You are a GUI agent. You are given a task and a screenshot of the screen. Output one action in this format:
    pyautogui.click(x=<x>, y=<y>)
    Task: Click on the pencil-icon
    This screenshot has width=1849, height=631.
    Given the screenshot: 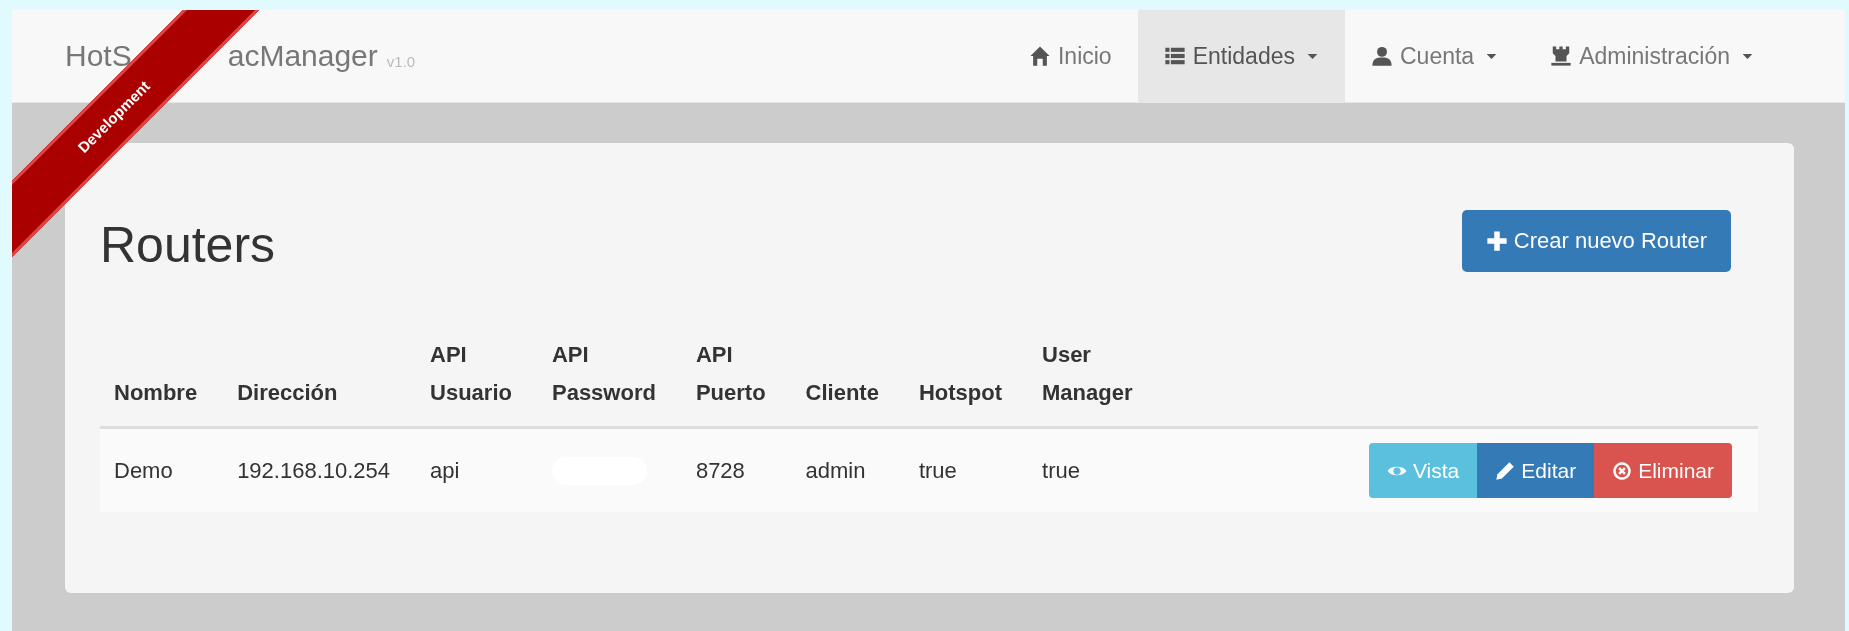 What is the action you would take?
    pyautogui.click(x=1505, y=470)
    